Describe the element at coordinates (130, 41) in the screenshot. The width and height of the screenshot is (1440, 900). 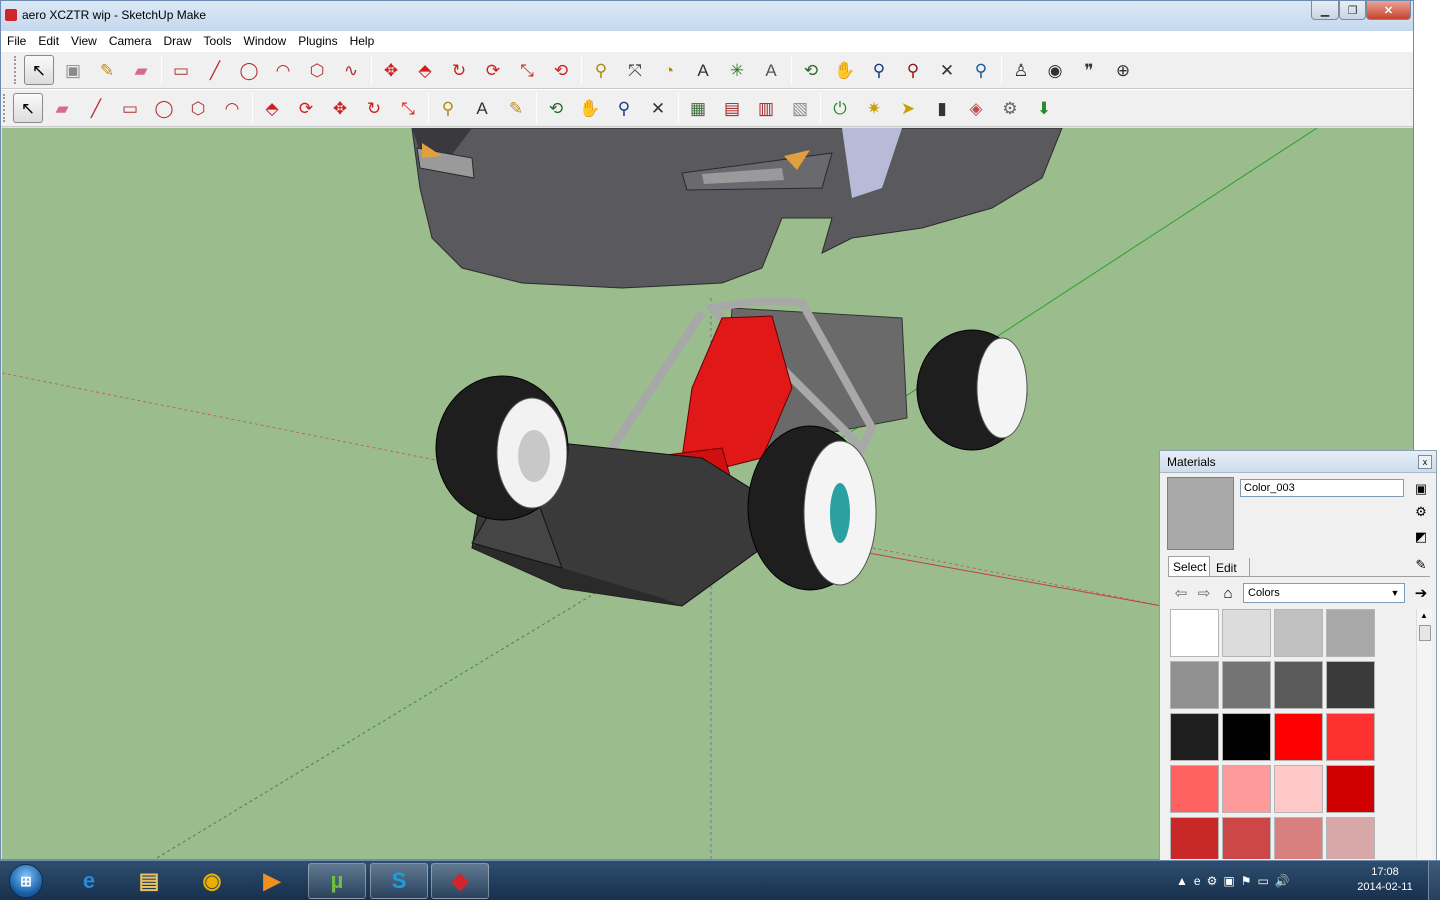
I see `menu-camera: Camera` at that location.